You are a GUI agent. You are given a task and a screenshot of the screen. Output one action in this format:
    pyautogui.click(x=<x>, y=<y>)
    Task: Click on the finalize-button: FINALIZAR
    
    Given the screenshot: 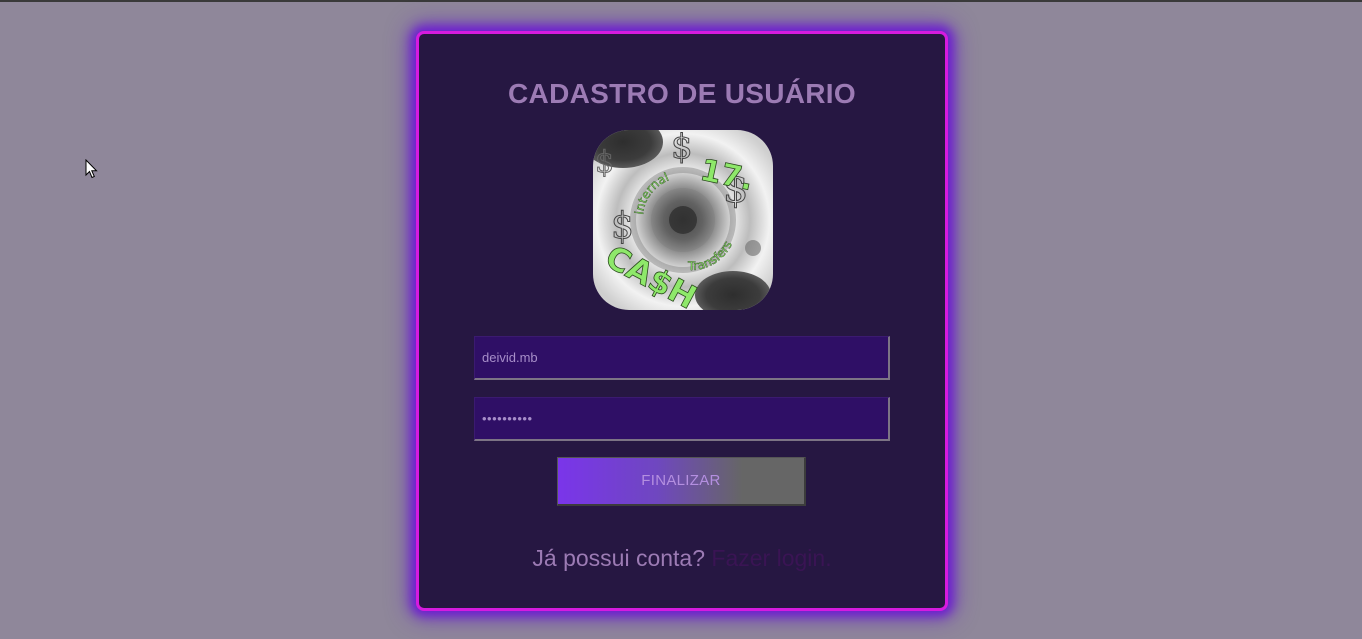 What is the action you would take?
    pyautogui.click(x=681, y=481)
    